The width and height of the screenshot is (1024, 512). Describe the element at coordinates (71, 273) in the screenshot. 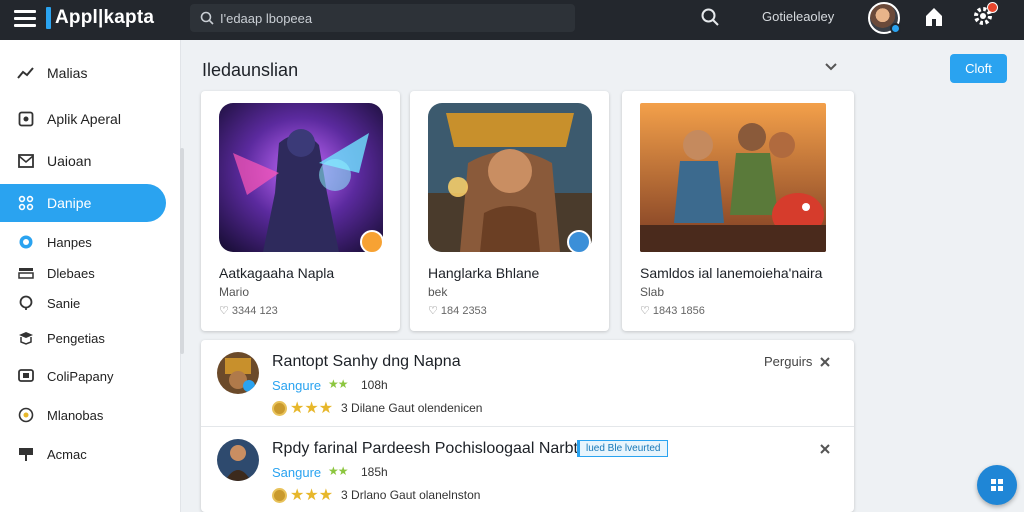

I see `sidebar-item-label: Dlebaes` at that location.